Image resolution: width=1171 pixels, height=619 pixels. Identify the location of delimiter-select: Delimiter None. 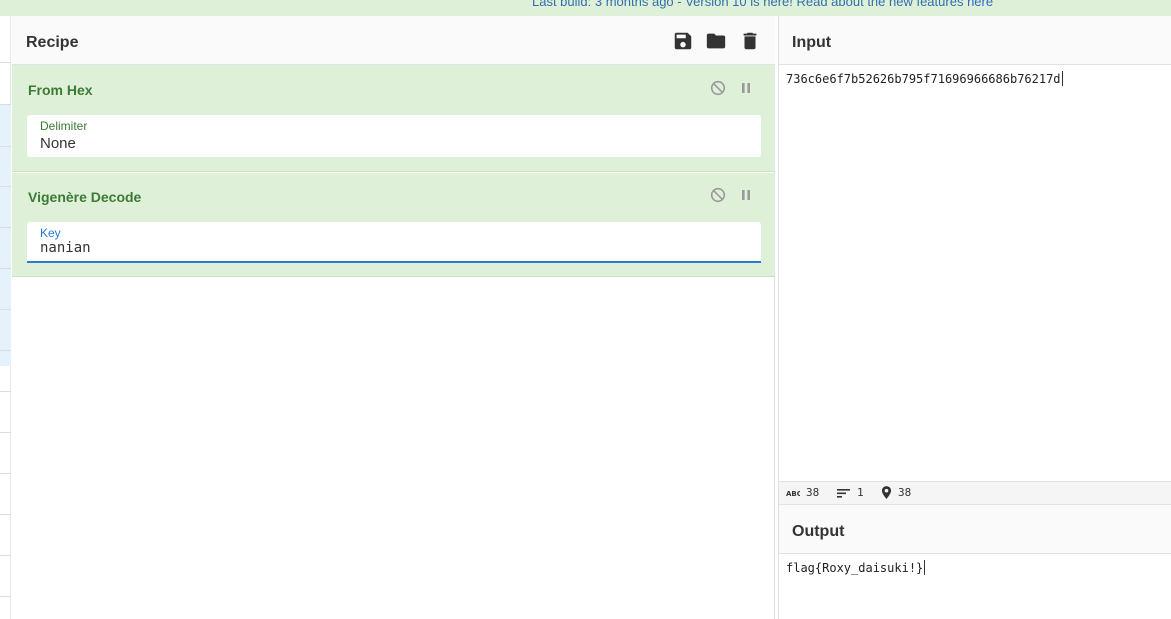
(394, 136).